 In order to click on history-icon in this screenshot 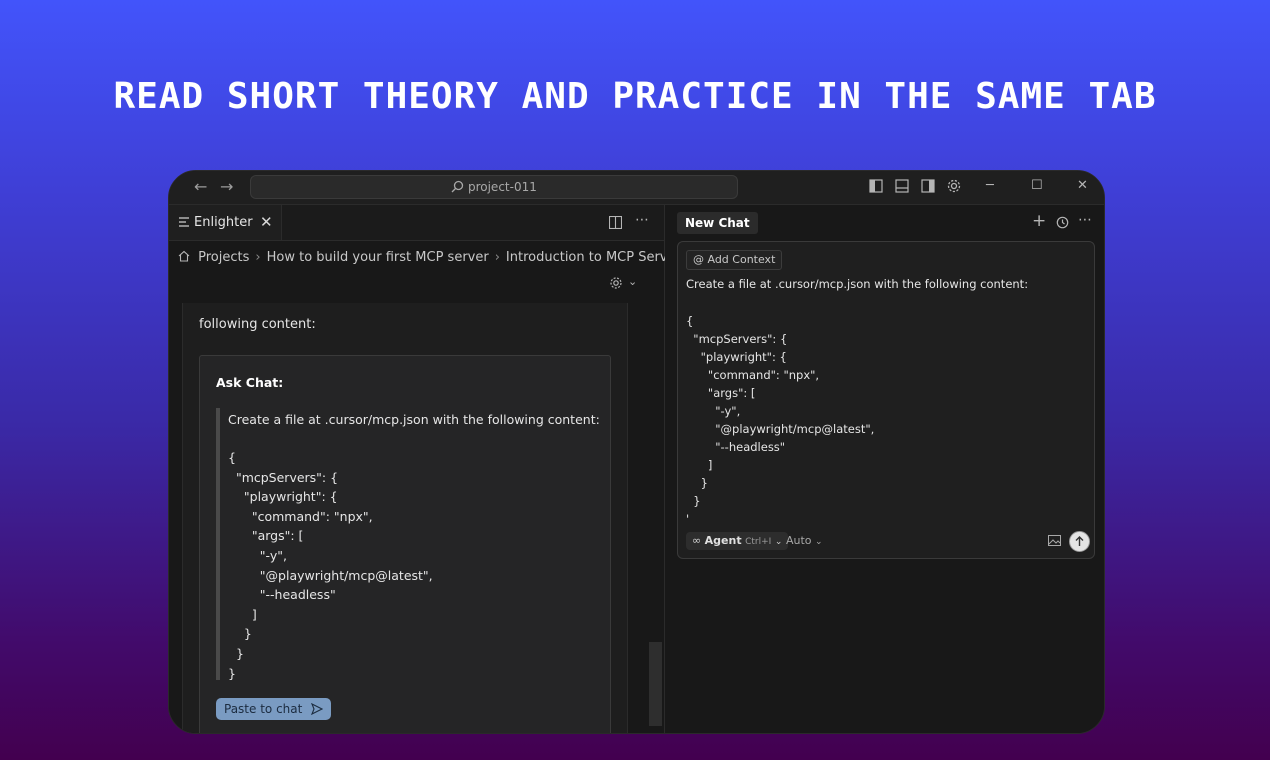, I will do `click(1062, 222)`.